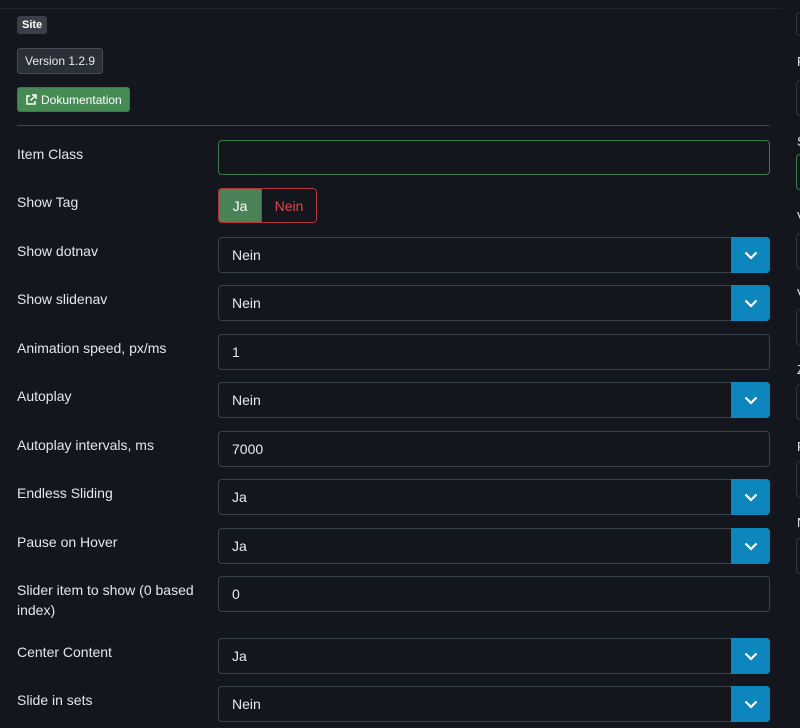 This screenshot has height=728, width=800. I want to click on field-label: Autoplay, so click(44, 396).